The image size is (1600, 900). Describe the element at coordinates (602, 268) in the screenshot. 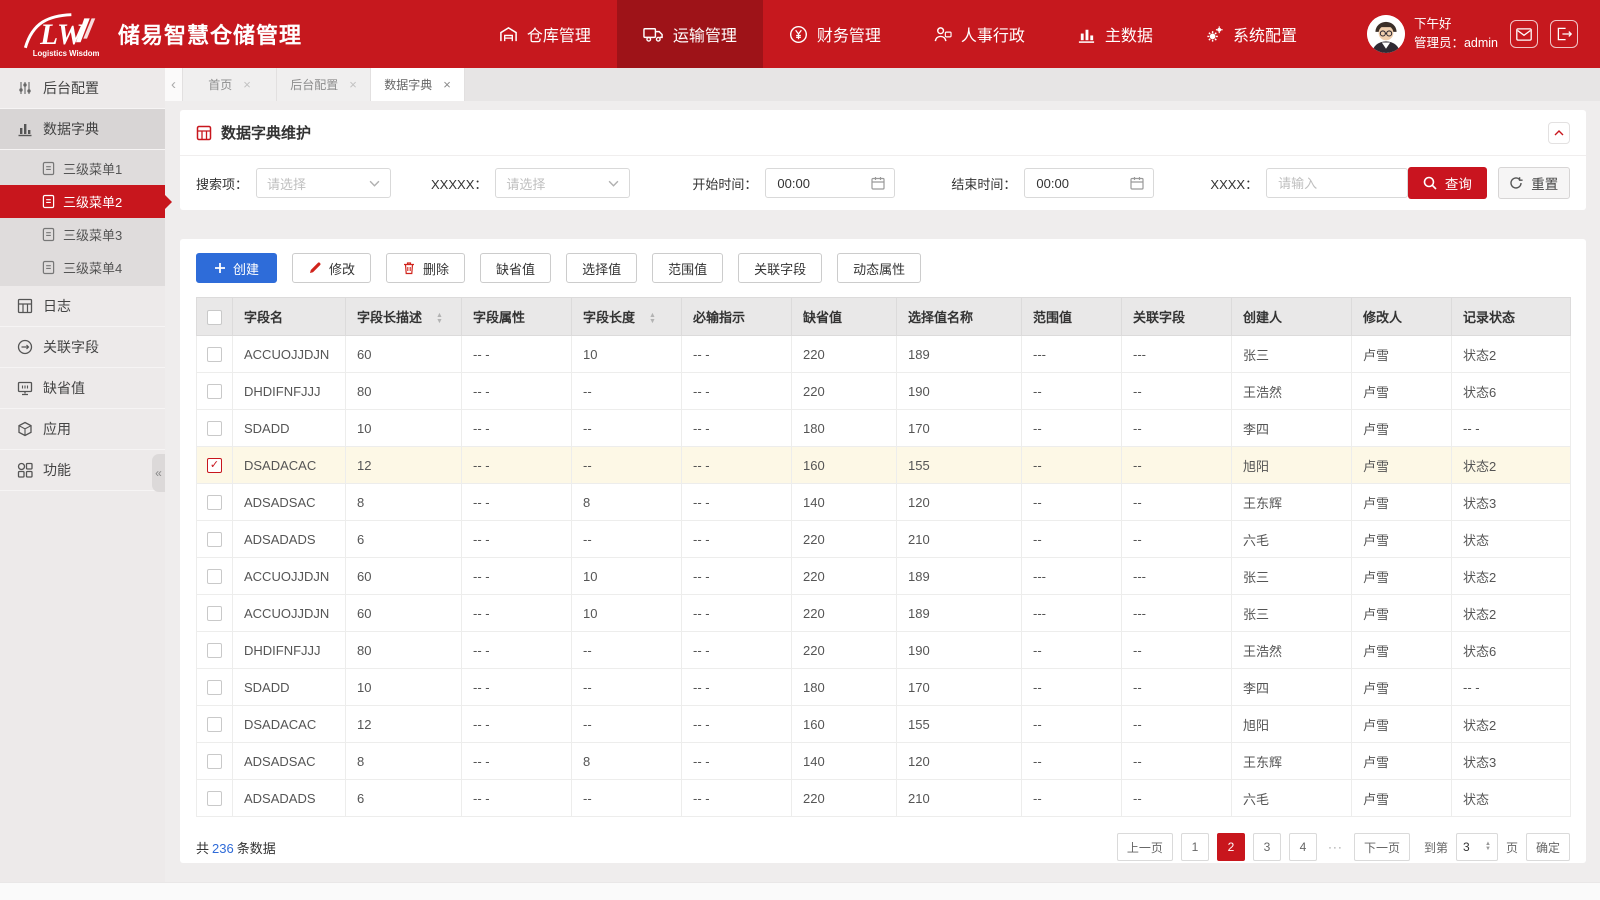

I see `select-value-button: 选择值` at that location.